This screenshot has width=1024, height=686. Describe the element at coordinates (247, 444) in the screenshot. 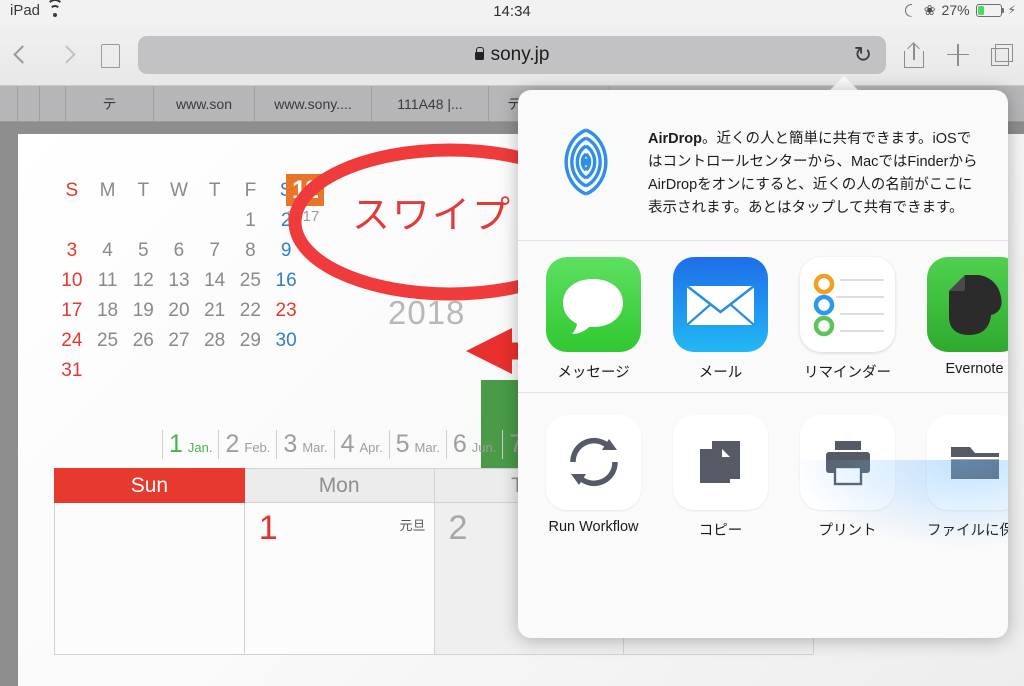

I see `month-tab: 2 Feb.` at that location.